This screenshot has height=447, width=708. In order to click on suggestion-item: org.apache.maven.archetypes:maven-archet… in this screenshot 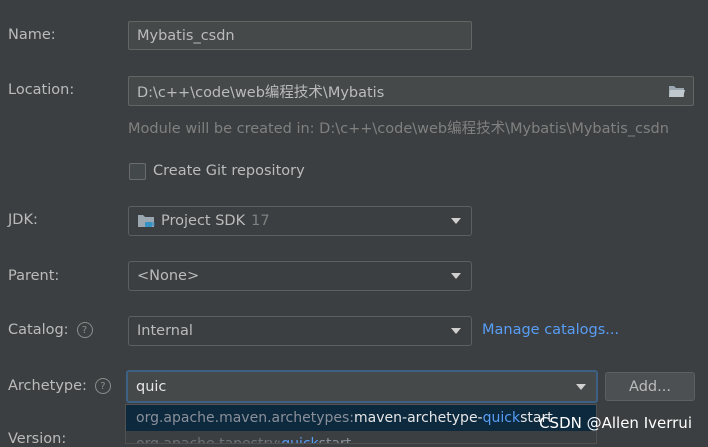, I will do `click(361, 418)`.